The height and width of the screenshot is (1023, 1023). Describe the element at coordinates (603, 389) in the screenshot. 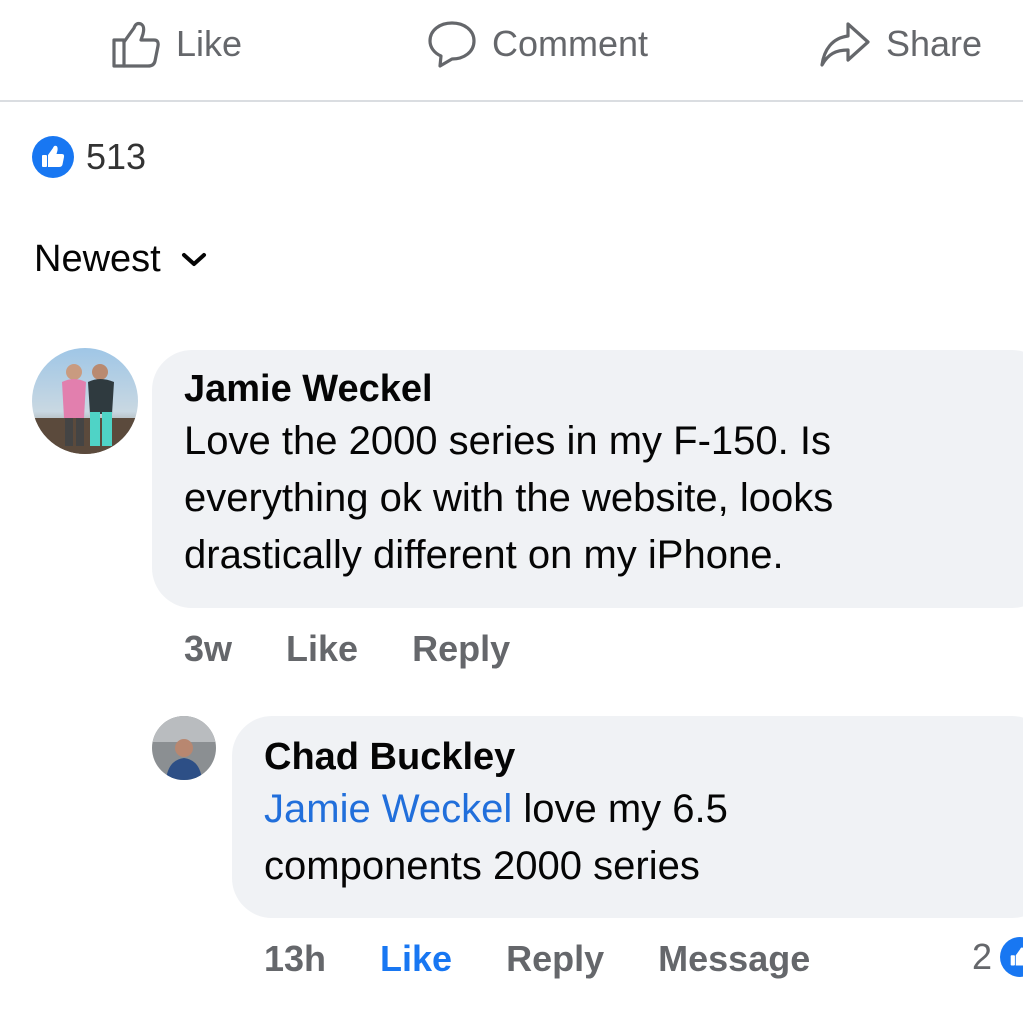

I see `comment-author: Jamie Weckel` at that location.